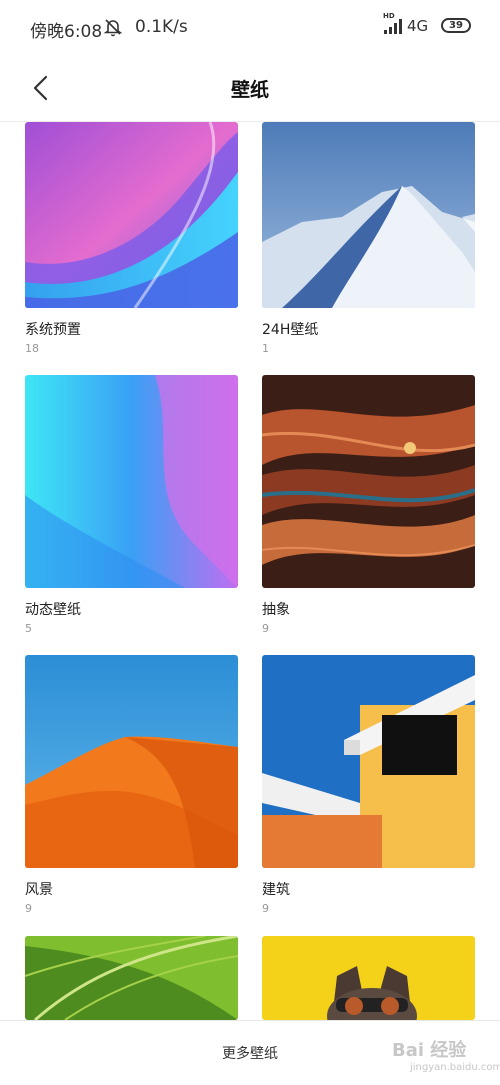 The height and width of the screenshot is (1085, 500). I want to click on network-speed: 0.1K/s, so click(161, 27).